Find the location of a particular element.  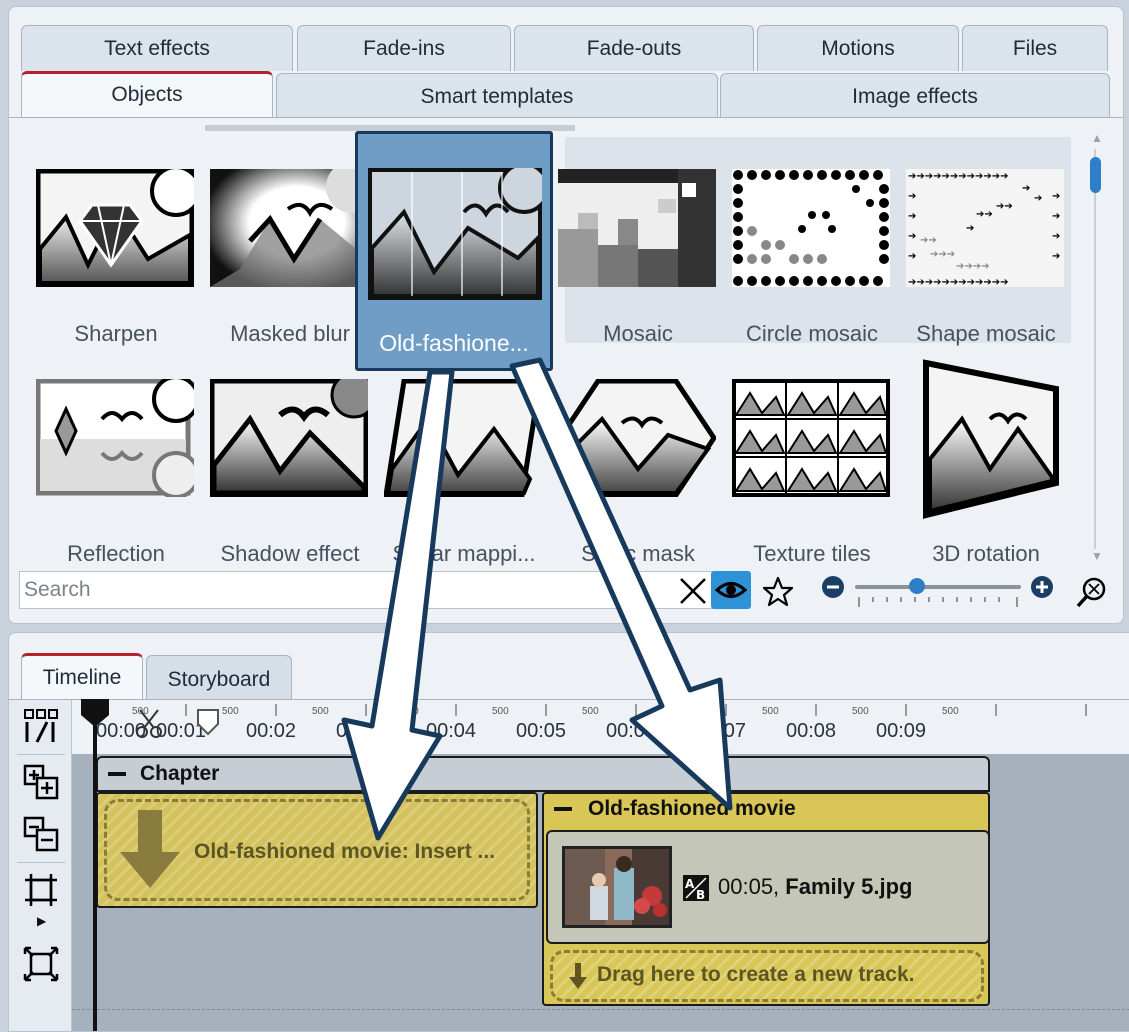

visibility-button is located at coordinates (731, 590).